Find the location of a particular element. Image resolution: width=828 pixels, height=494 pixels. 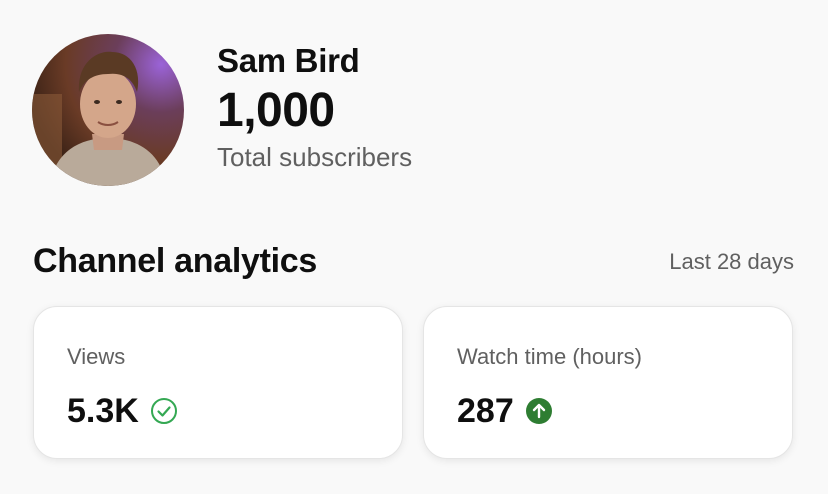

watch-time-card: Watch time (hours) 287 is located at coordinates (608, 382).